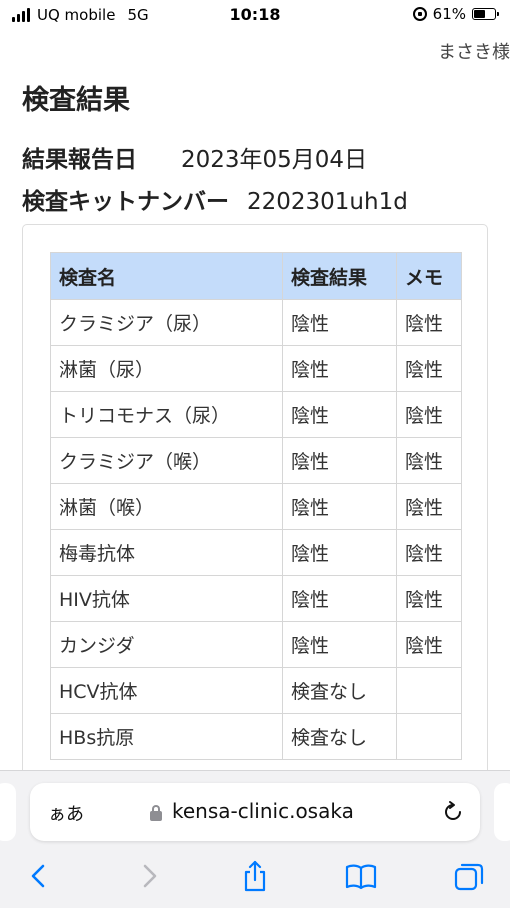  What do you see at coordinates (274, 160) in the screenshot?
I see `report-date-value: 2023年05月04日` at bounding box center [274, 160].